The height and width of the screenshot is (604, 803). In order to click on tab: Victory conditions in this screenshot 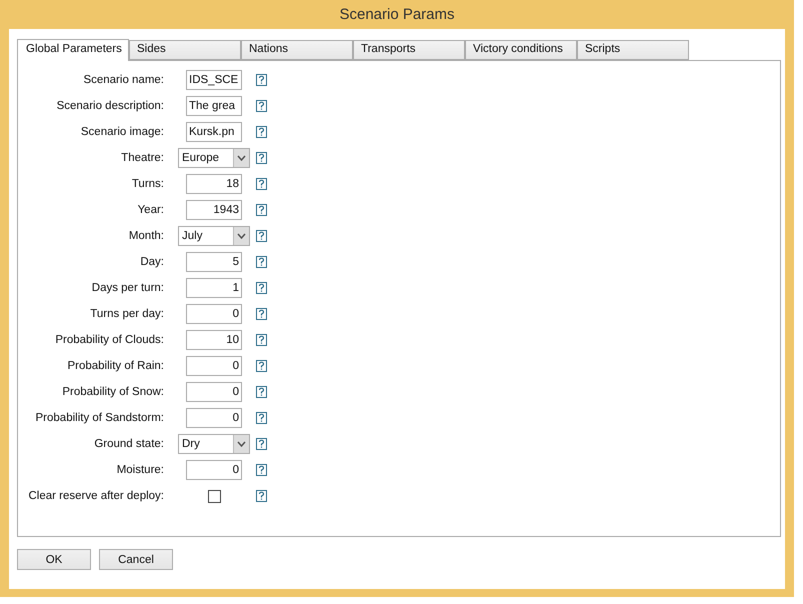, I will do `click(521, 50)`.